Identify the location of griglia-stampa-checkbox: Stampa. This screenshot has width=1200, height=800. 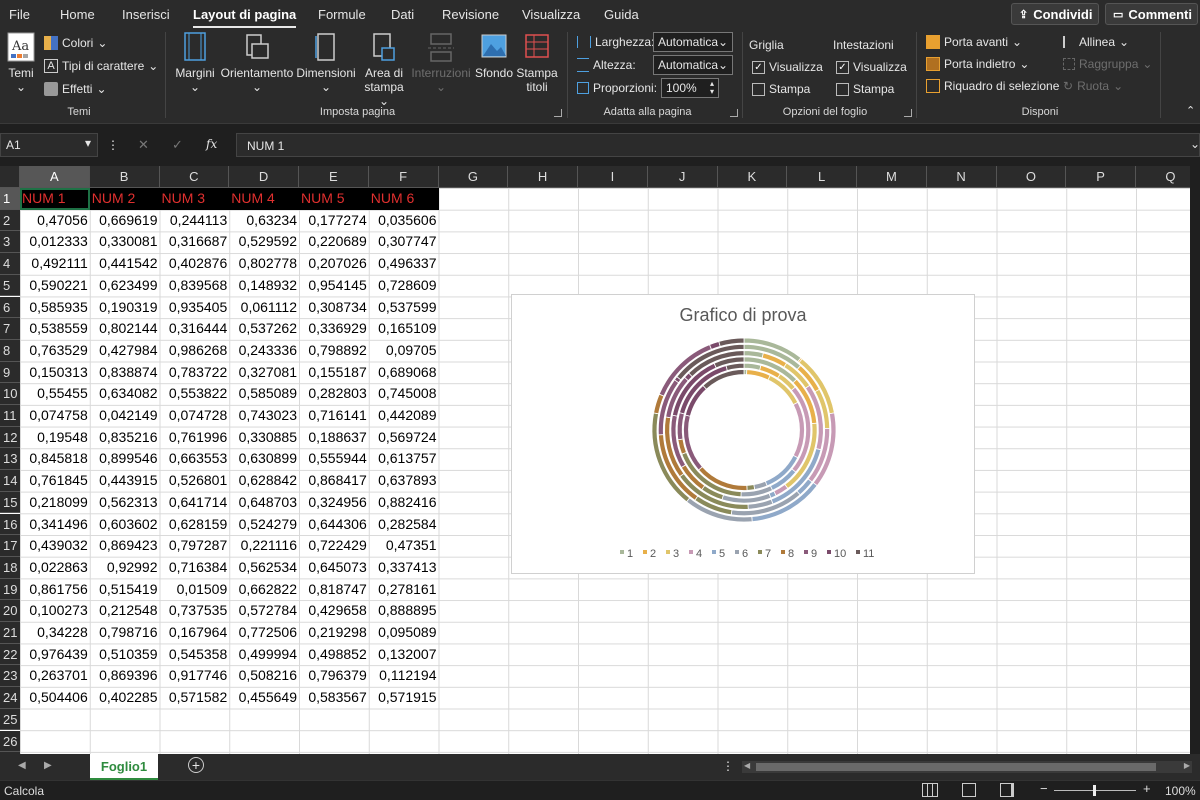
(781, 89).